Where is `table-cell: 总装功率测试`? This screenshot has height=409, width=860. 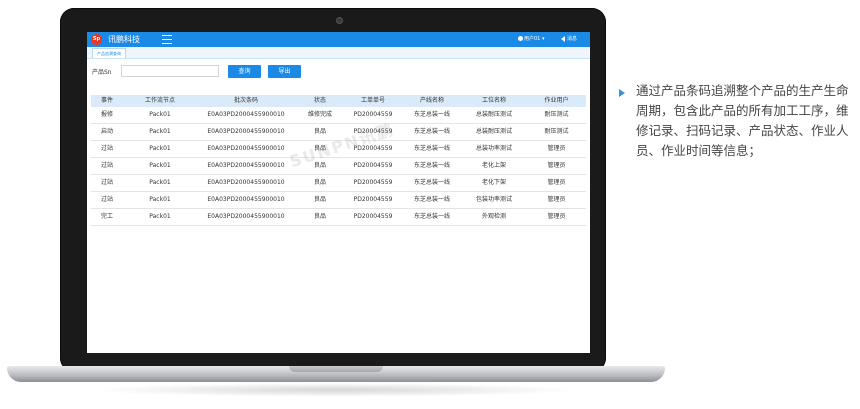 table-cell: 总装功率测试 is located at coordinates (493, 148).